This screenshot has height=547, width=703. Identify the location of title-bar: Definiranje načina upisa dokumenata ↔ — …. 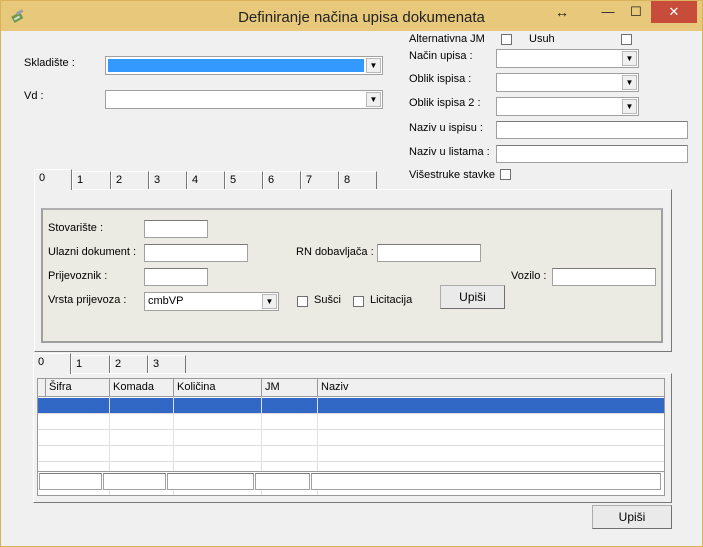
(351, 16).